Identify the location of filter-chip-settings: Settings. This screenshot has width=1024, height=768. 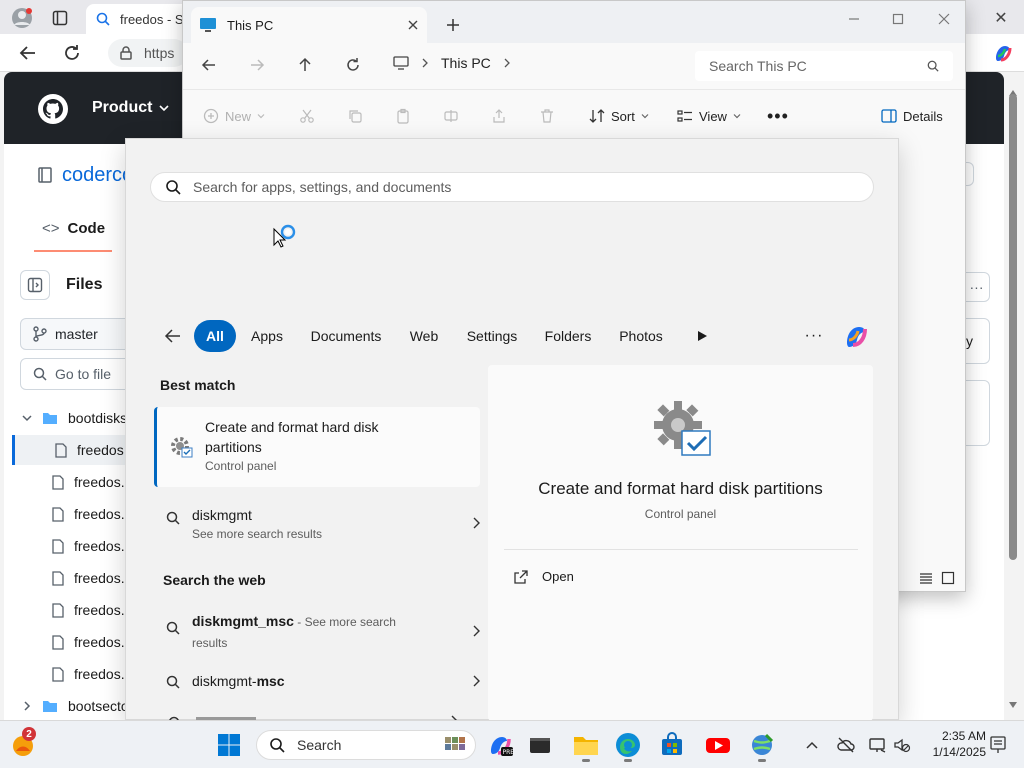
(492, 336).